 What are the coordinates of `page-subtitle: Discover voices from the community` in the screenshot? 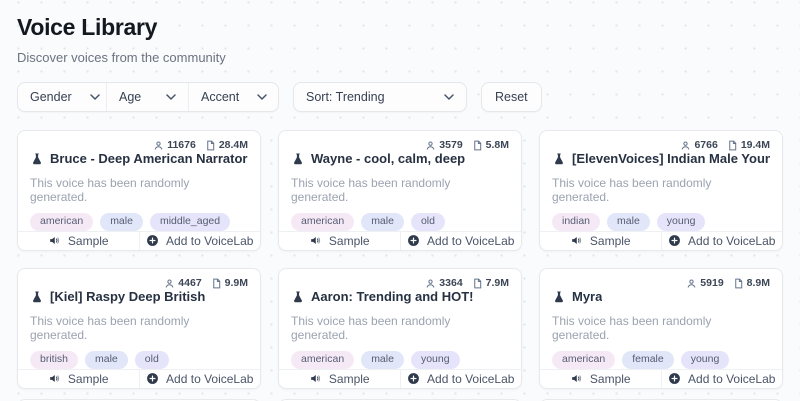 It's located at (121, 57).